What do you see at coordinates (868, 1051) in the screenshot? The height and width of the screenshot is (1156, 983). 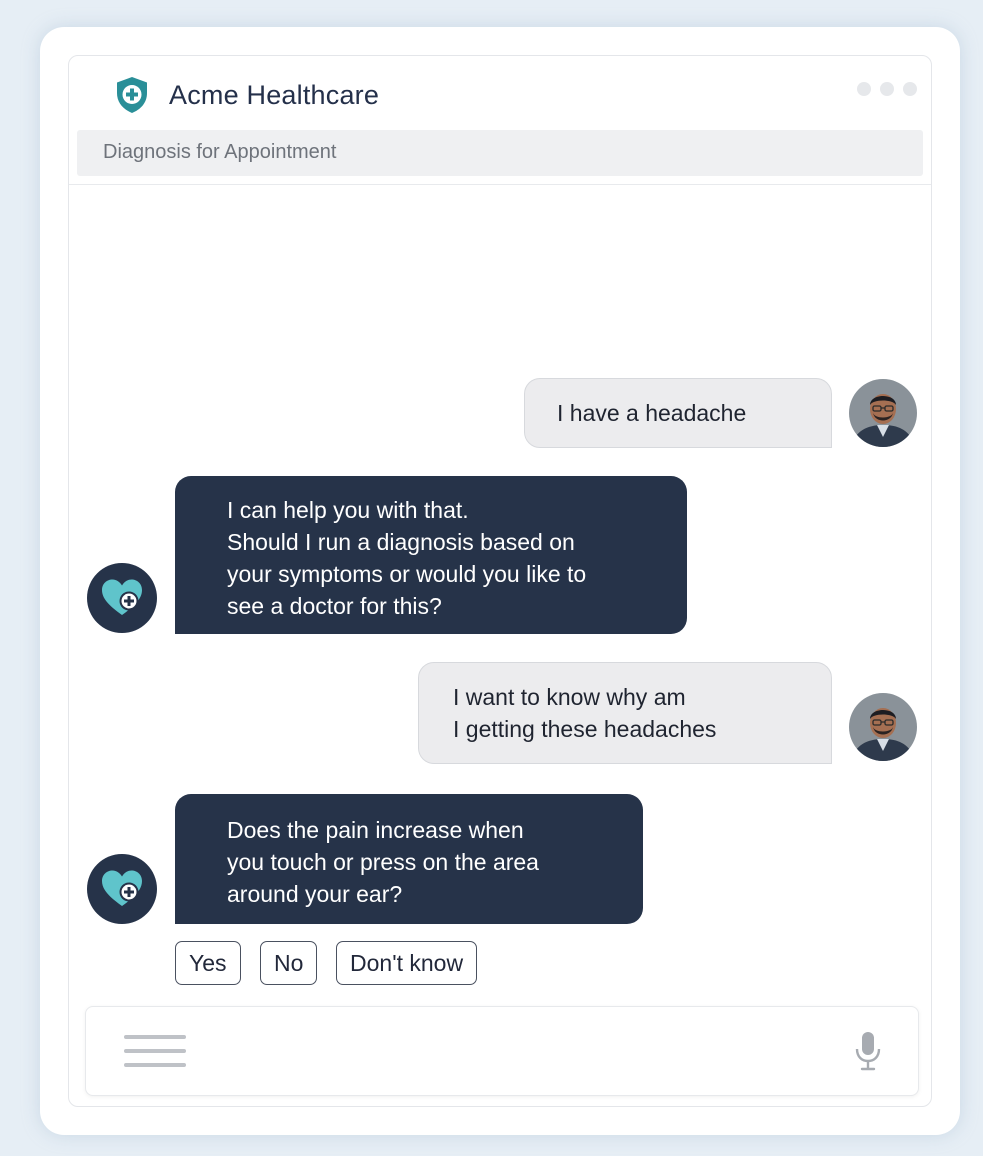 I see `microphone-icon` at bounding box center [868, 1051].